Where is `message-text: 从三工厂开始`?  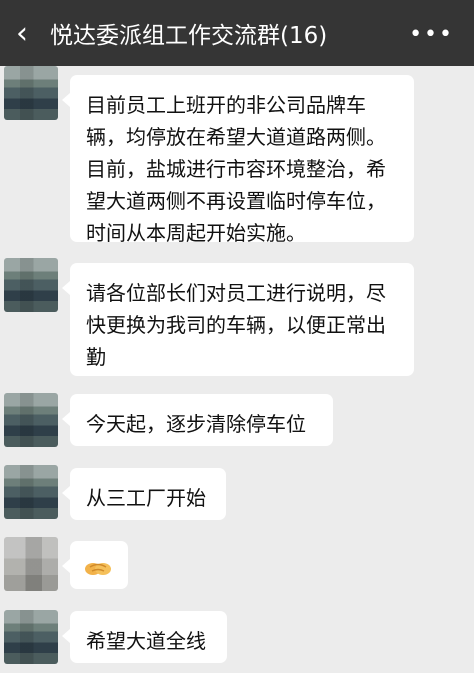 message-text: 从三工厂开始 is located at coordinates (146, 498).